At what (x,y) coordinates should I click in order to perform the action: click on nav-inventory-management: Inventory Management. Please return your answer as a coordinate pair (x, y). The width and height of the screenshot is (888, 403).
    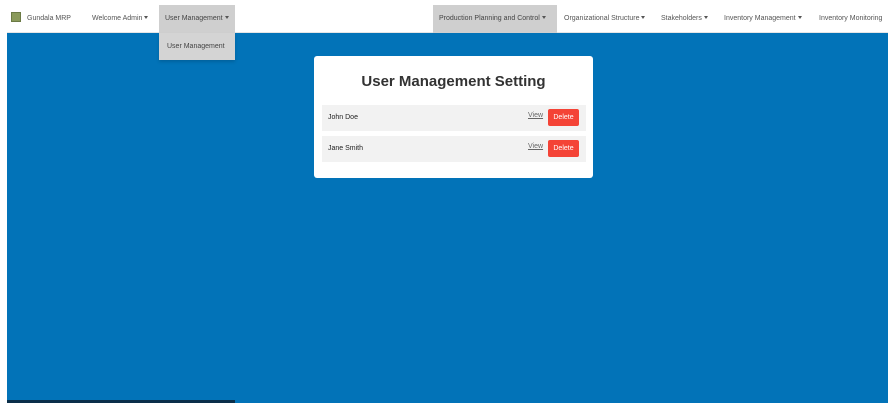
    Looking at the image, I should click on (763, 19).